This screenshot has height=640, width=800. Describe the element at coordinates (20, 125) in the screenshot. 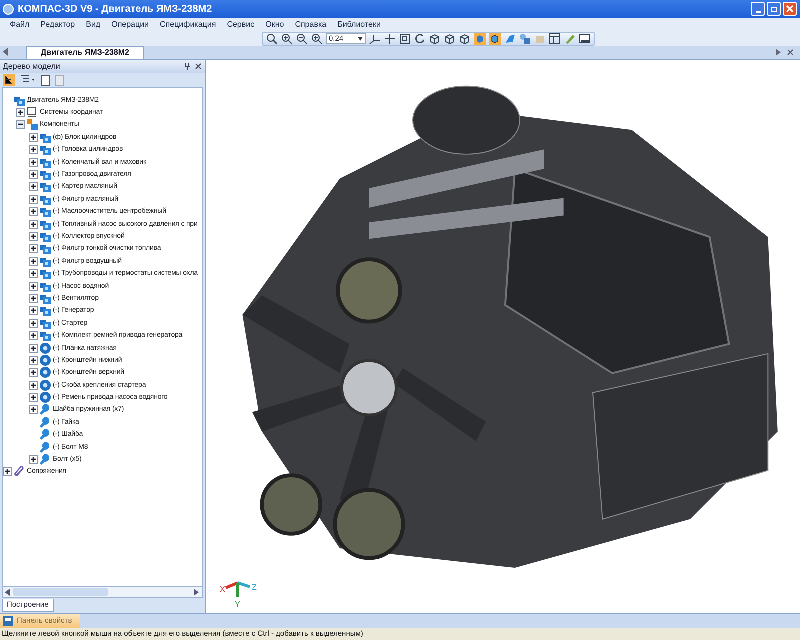

I see `collapse-toggle-icon` at that location.